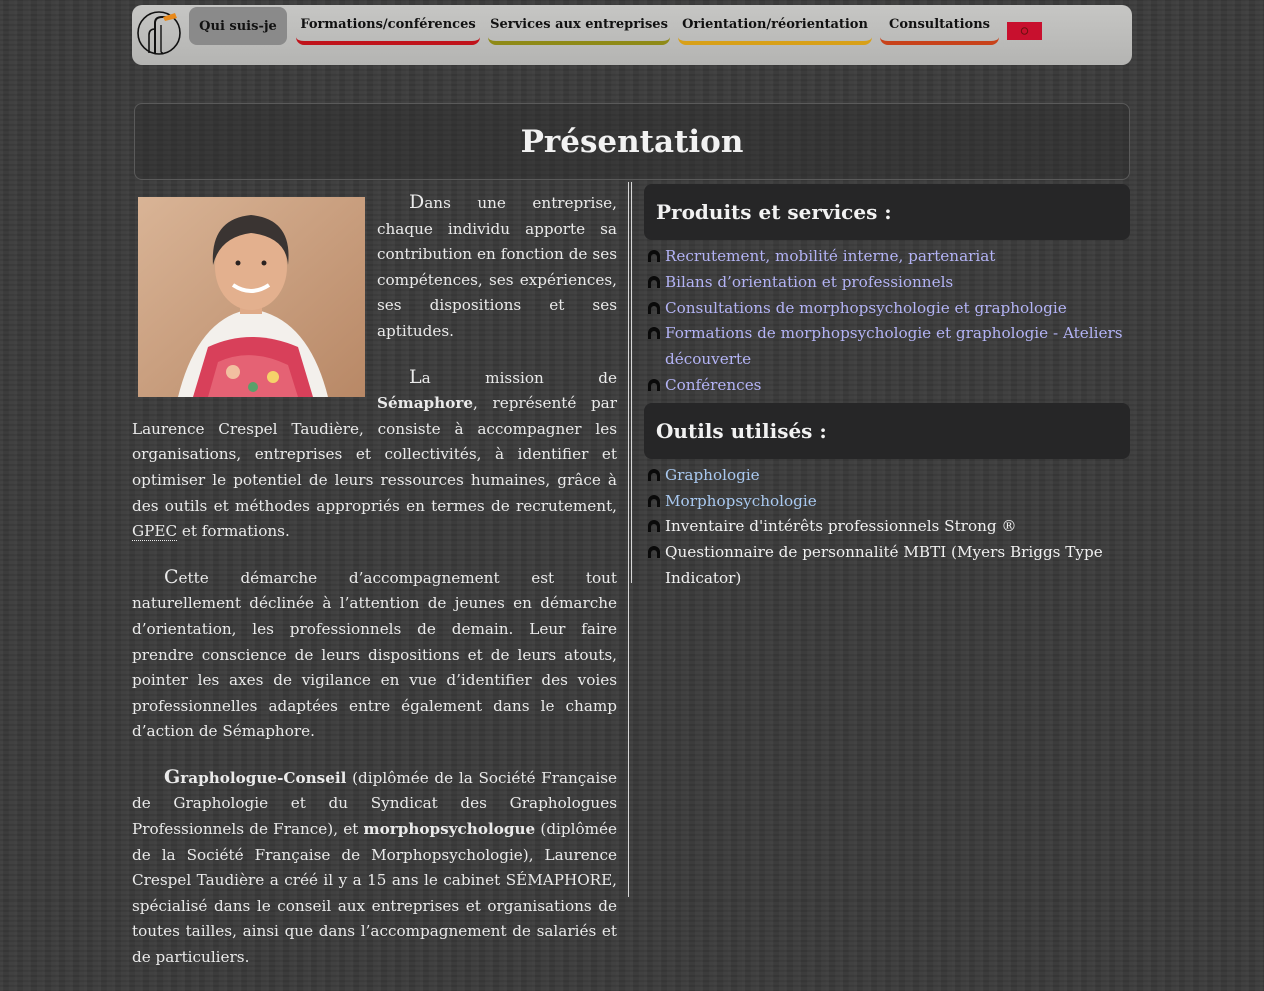 The width and height of the screenshot is (1264, 991). I want to click on tab-consultations: Consultations, so click(939, 26).